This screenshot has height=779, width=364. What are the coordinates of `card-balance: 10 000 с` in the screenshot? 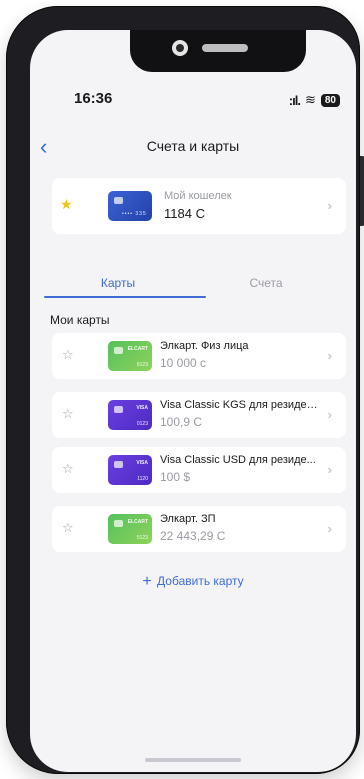 It's located at (183, 363).